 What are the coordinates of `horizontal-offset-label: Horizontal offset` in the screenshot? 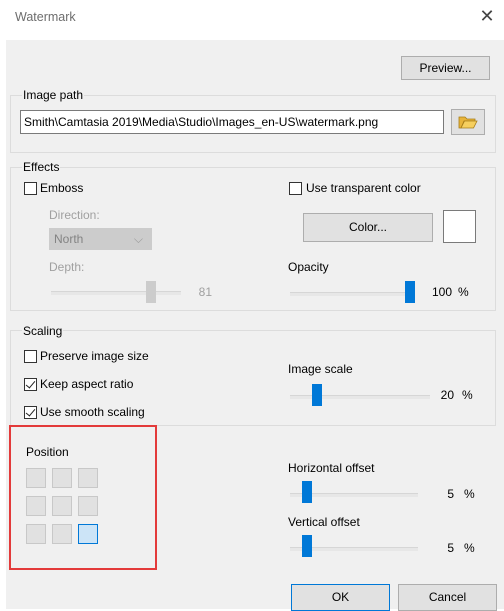 It's located at (331, 468).